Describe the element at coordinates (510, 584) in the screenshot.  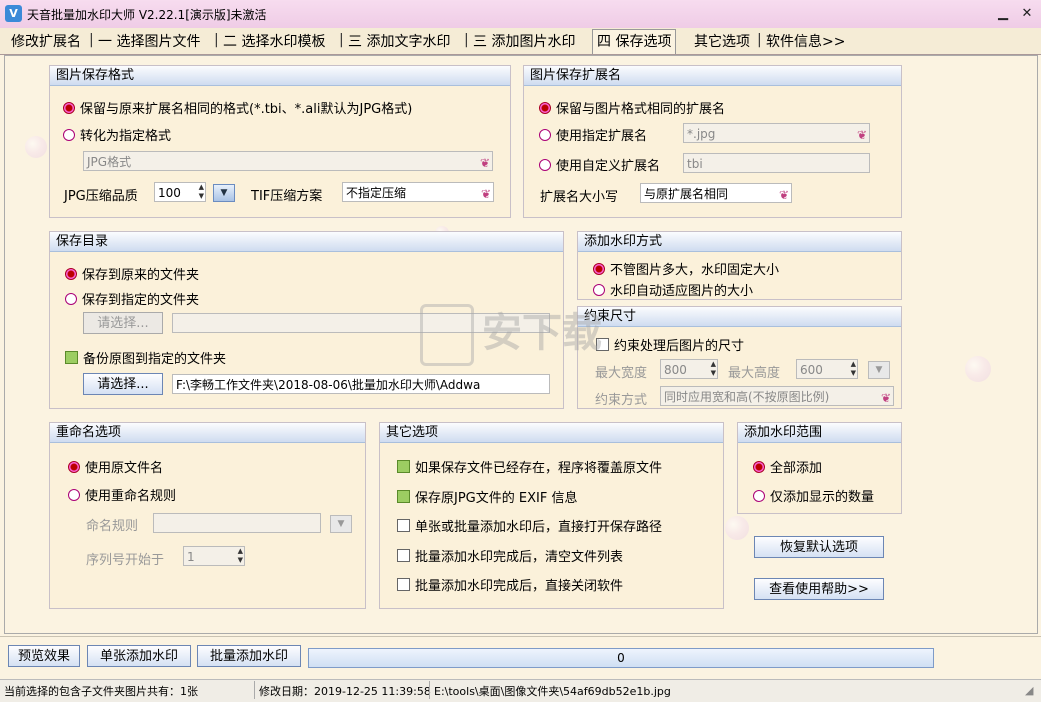
I see `checkbox-close-software: 批量添加水印完成后，直接关闭软件` at that location.